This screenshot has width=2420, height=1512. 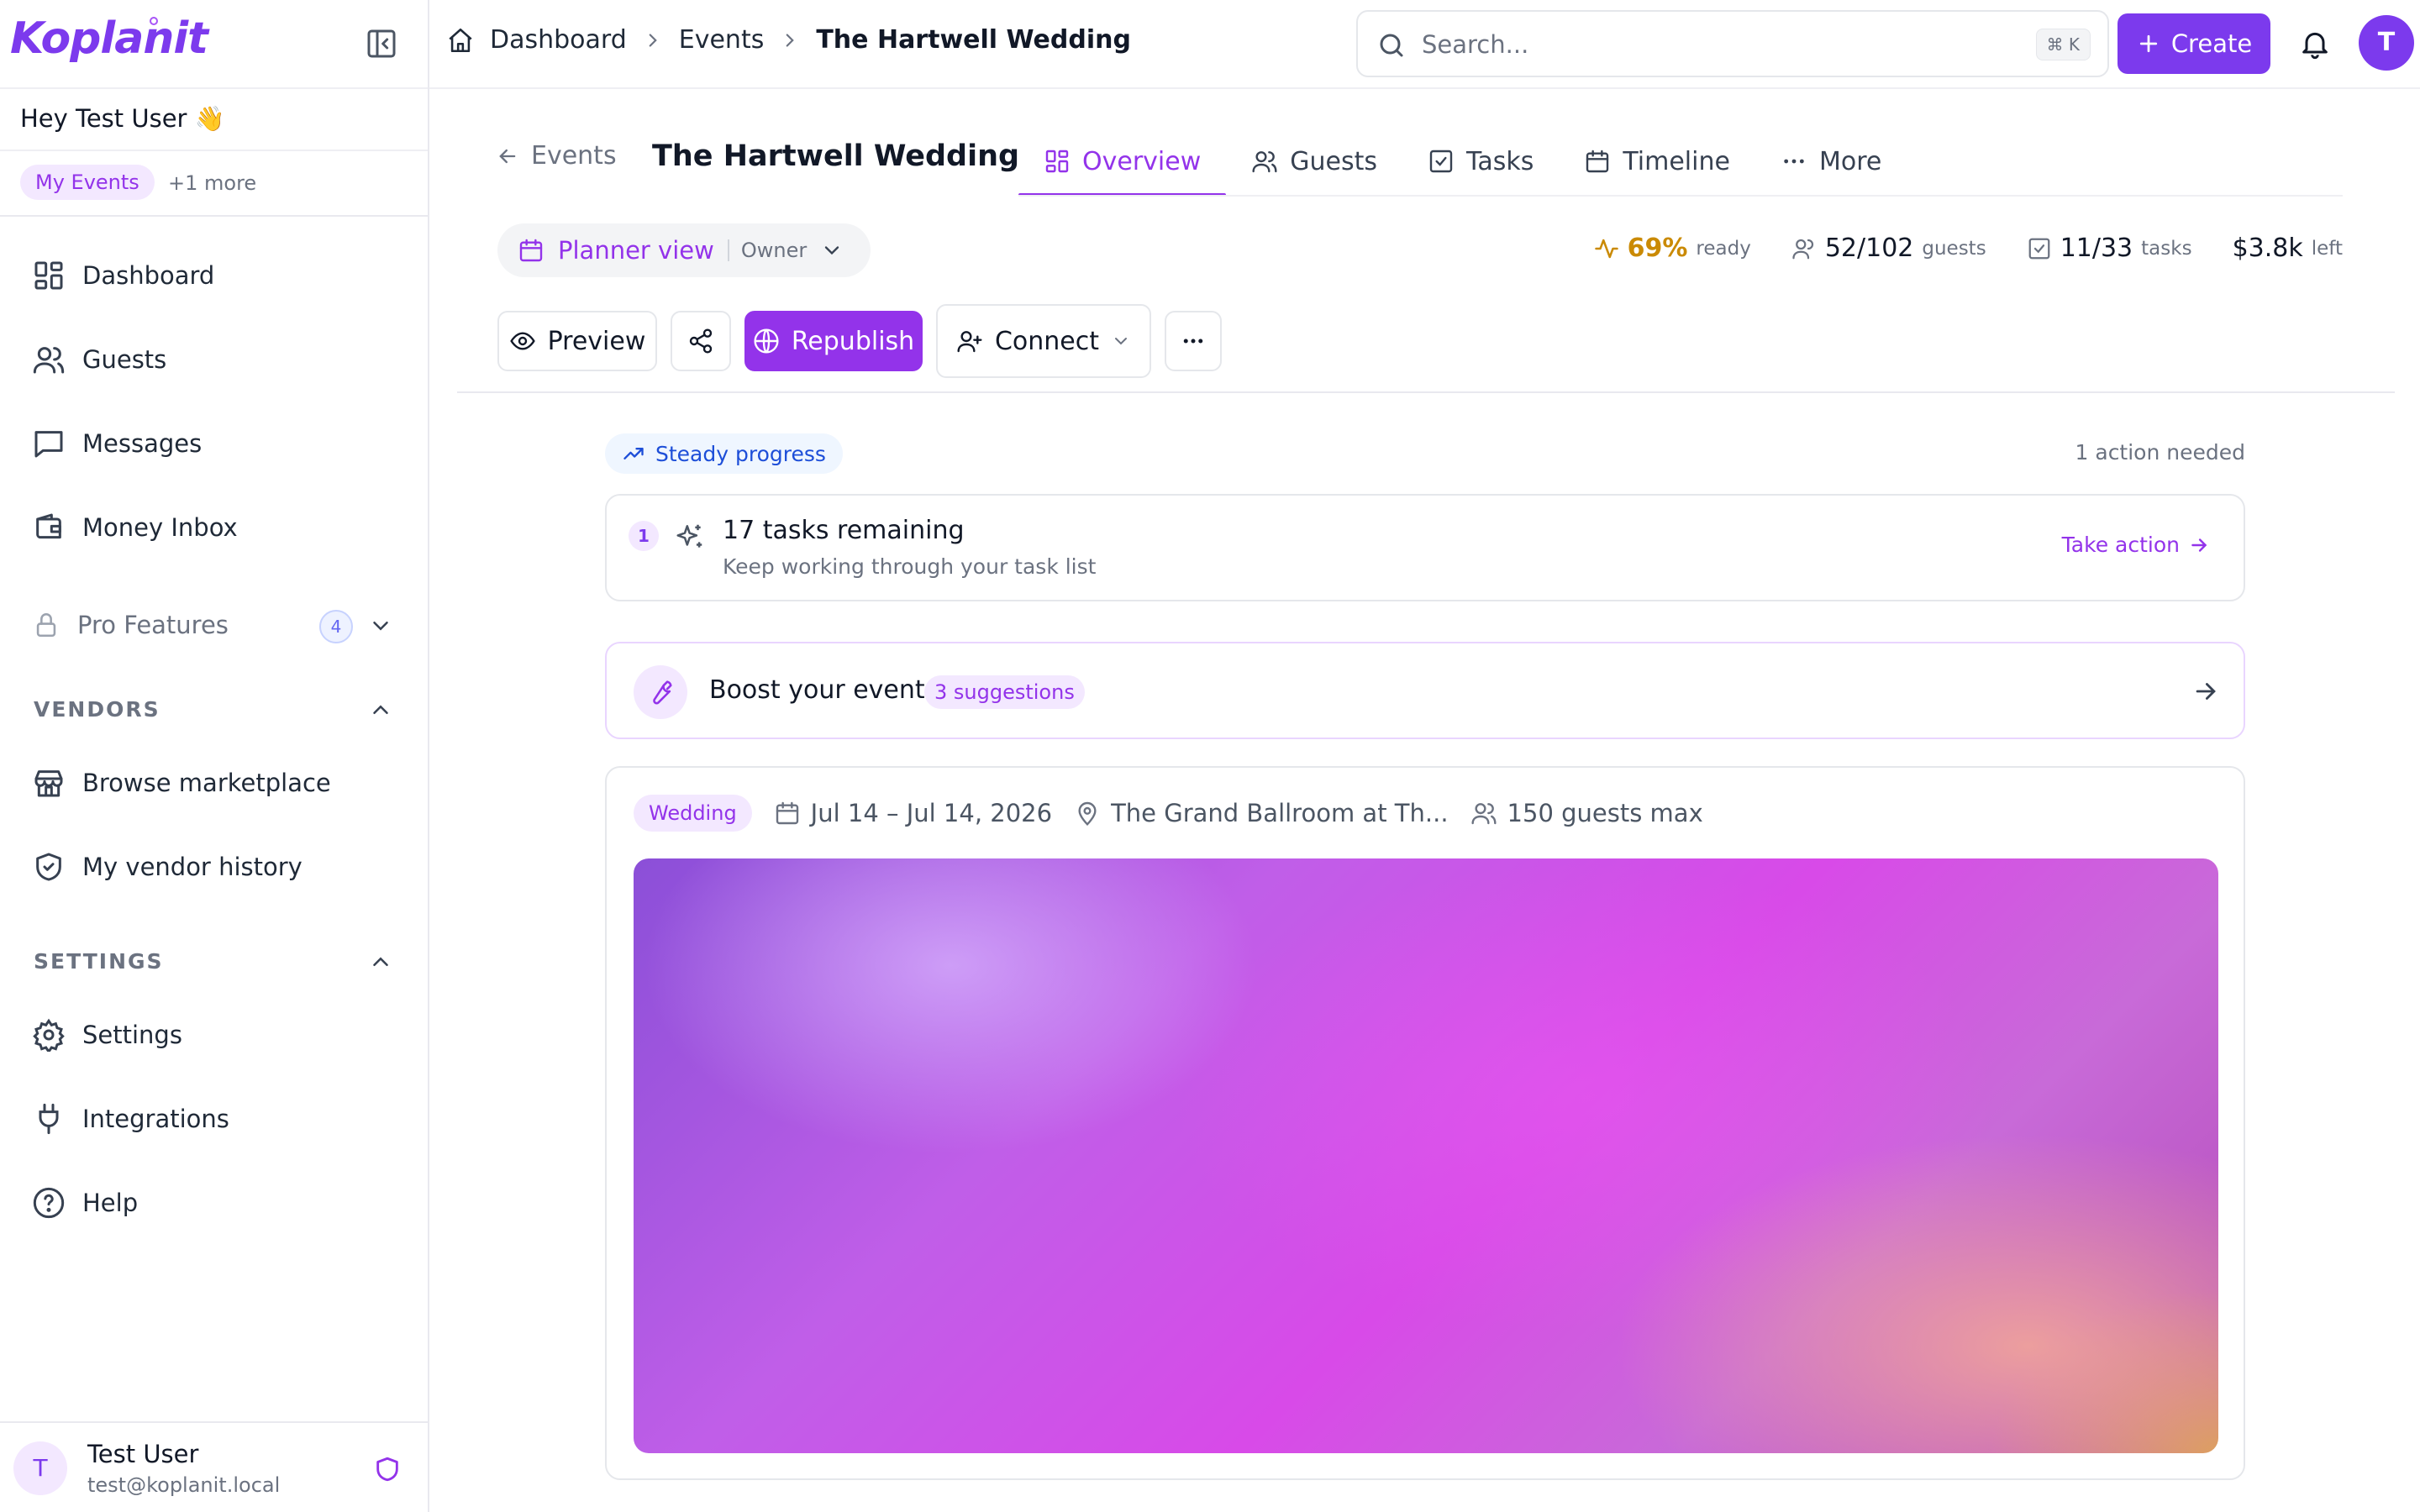 I want to click on sidebar-item-guests: Guests, so click(x=99, y=359).